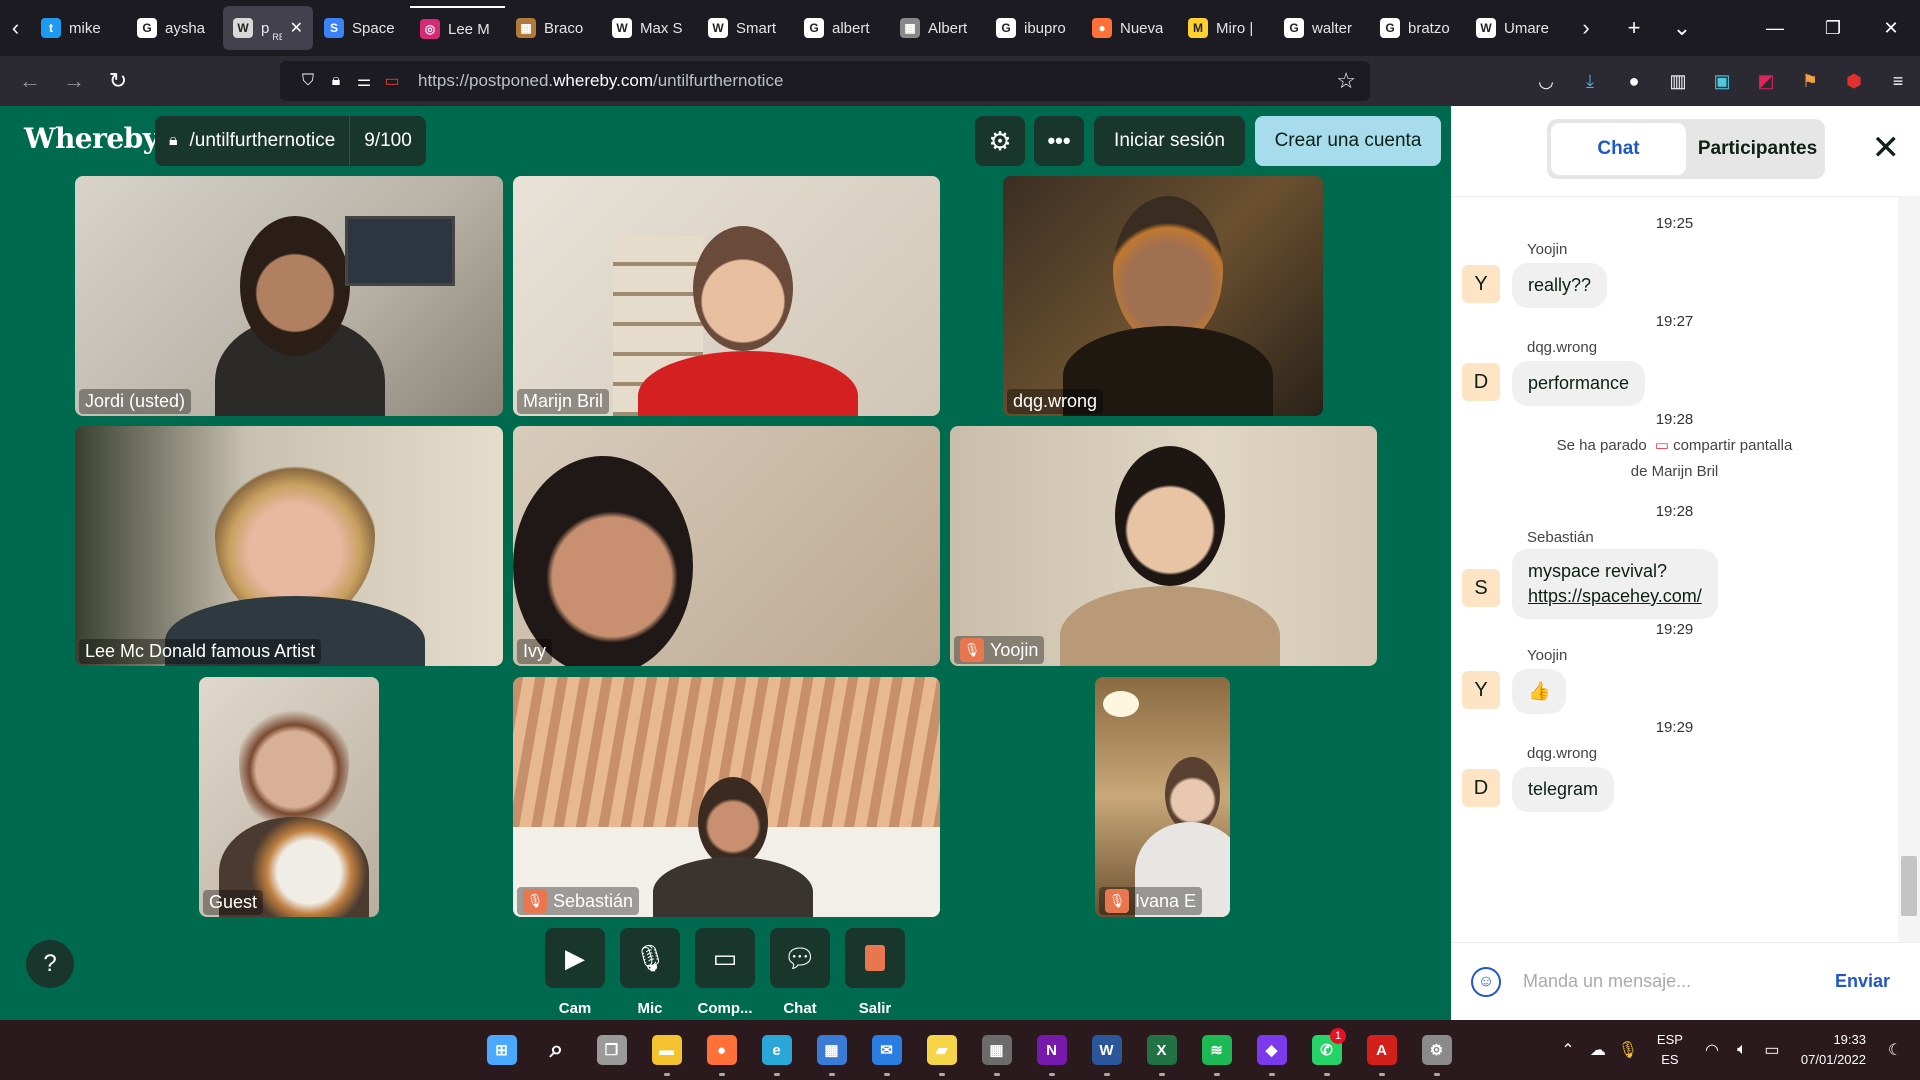 Image resolution: width=1920 pixels, height=1080 pixels. What do you see at coordinates (1634, 28) in the screenshot?
I see `new-tab-icon: +` at bounding box center [1634, 28].